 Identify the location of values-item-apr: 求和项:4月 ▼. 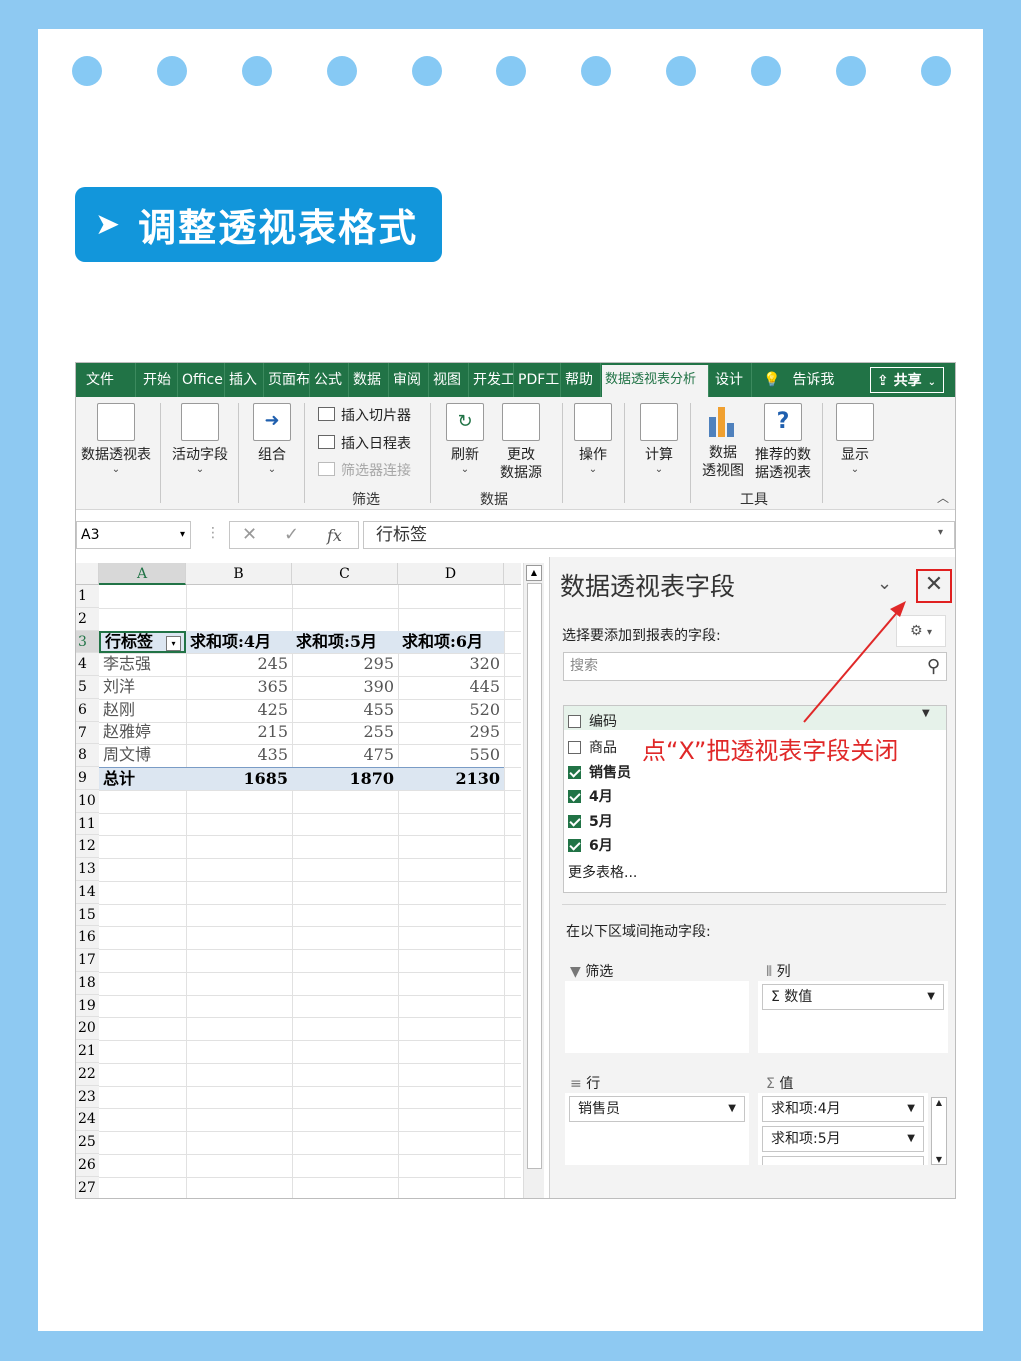
(843, 1109).